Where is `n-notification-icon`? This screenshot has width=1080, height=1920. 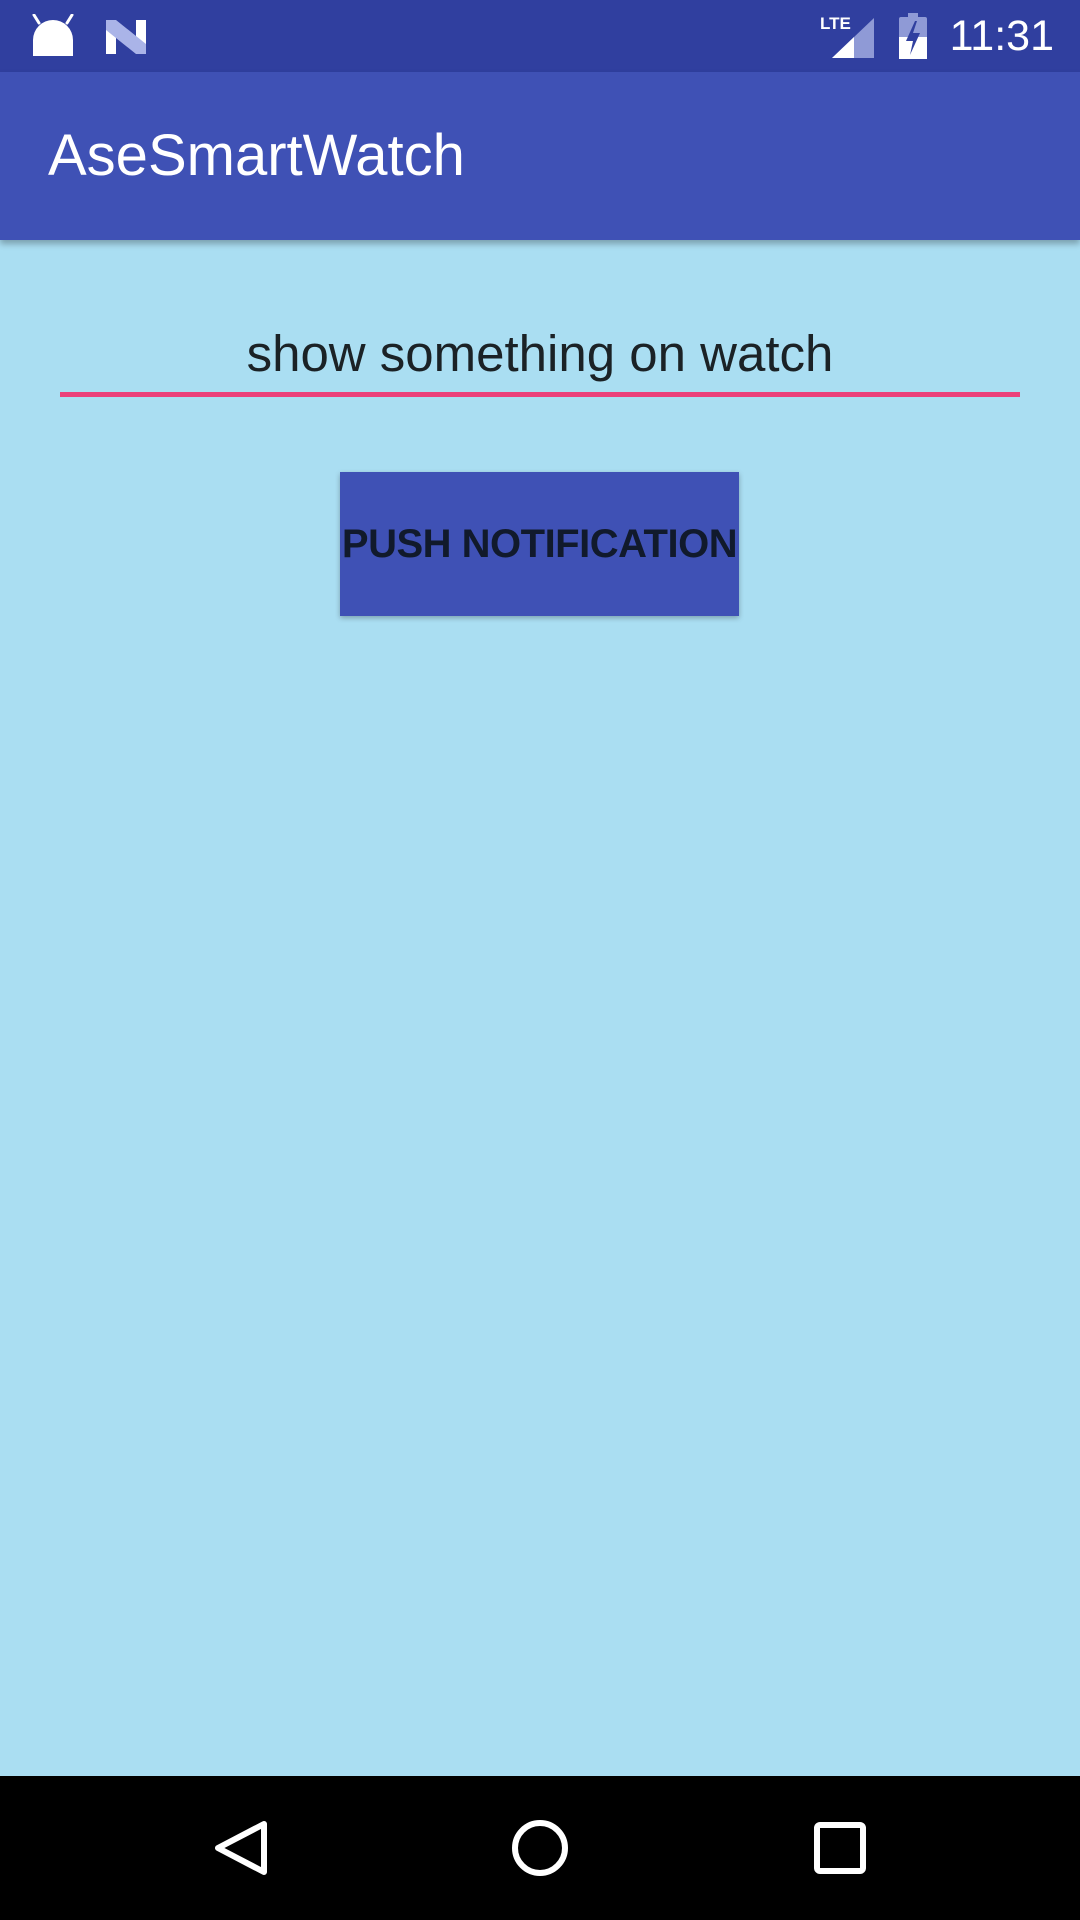
n-notification-icon is located at coordinates (126, 39).